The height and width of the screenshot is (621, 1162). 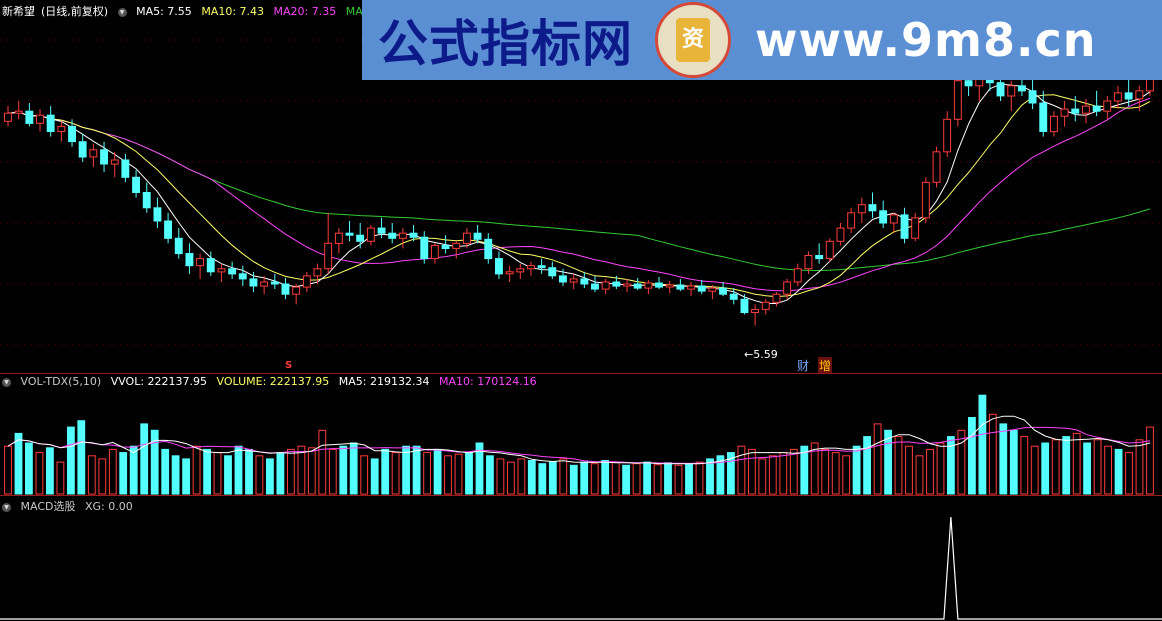 I want to click on settings-chevron-icon: ▼, so click(x=122, y=12).